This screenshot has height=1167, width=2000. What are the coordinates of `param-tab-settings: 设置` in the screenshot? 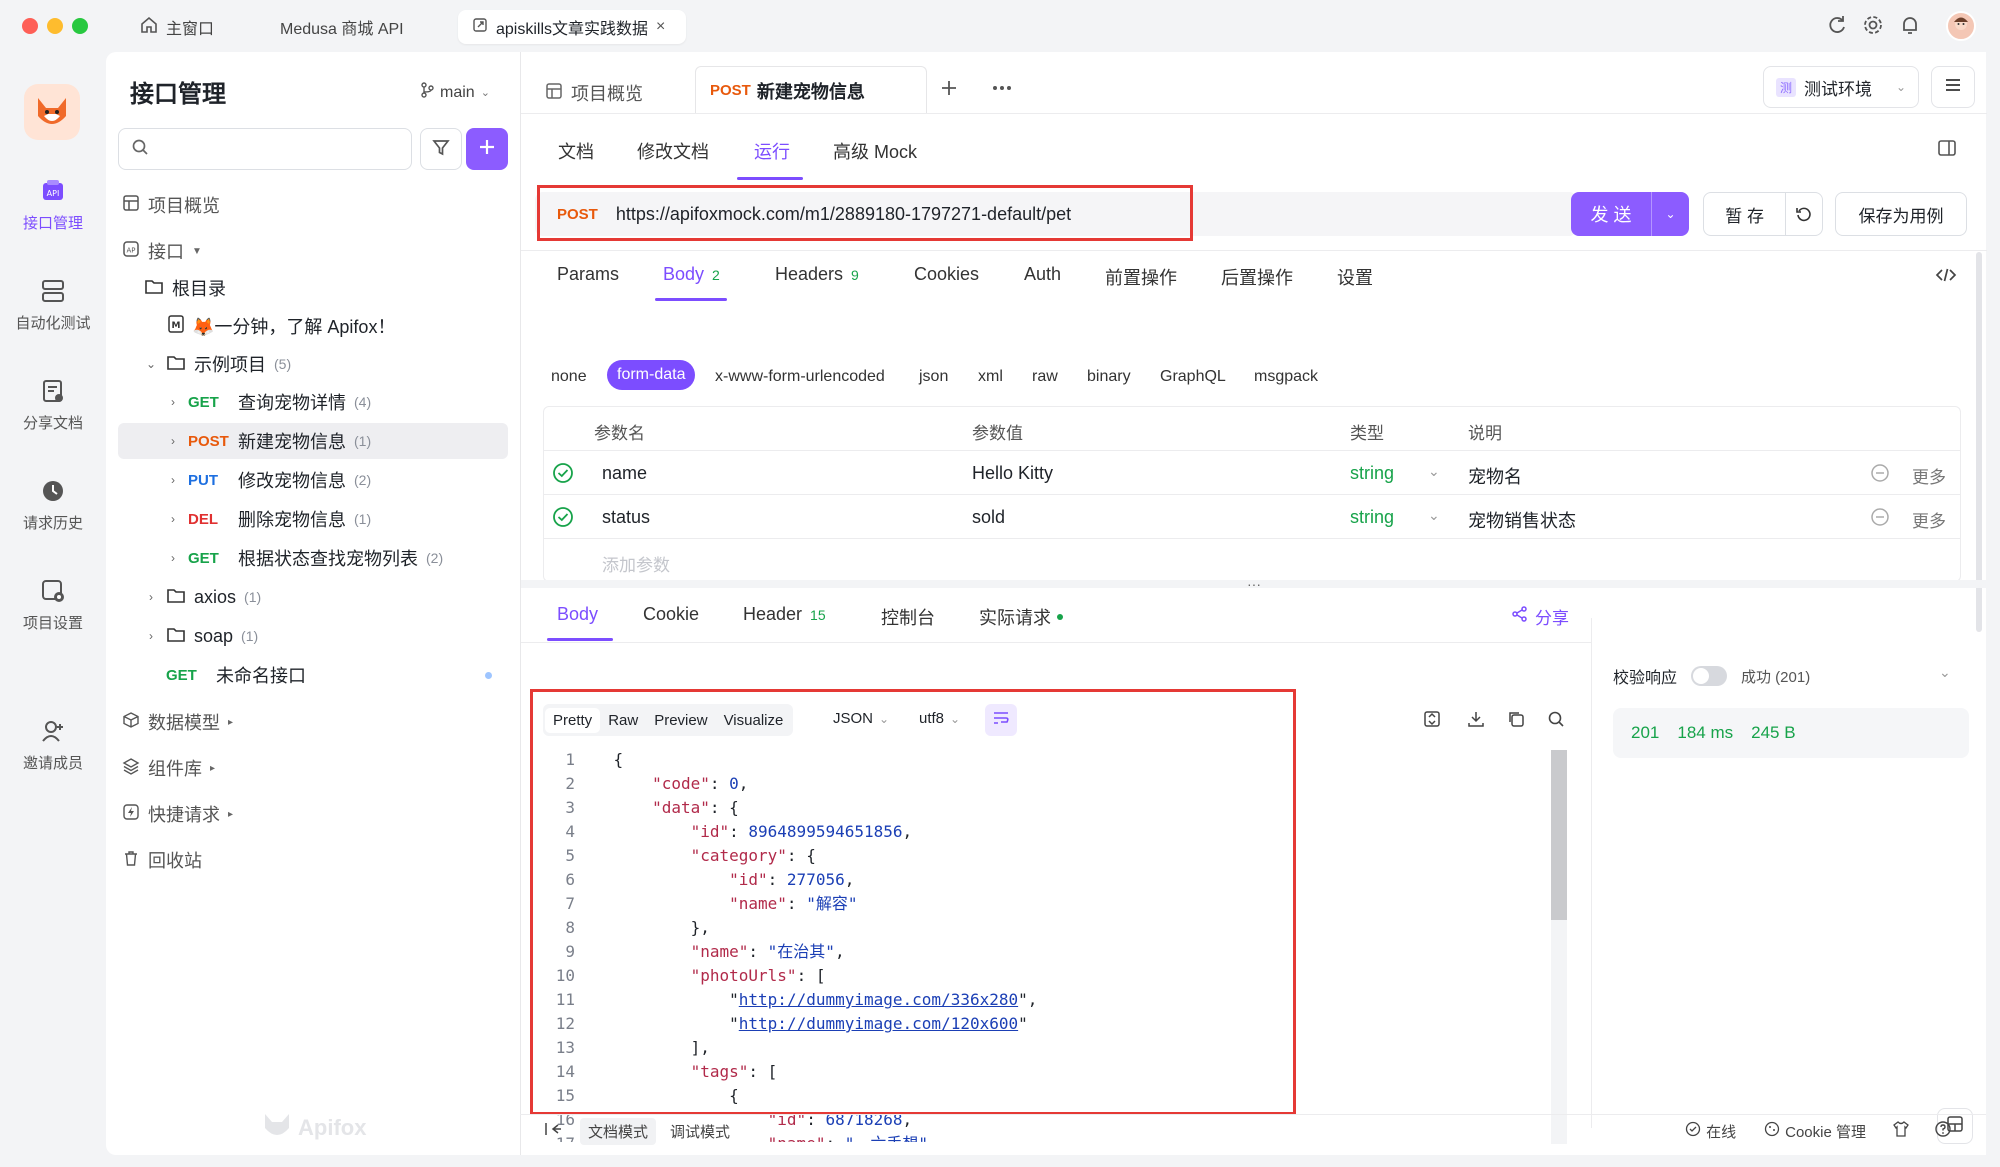 It's located at (1355, 277).